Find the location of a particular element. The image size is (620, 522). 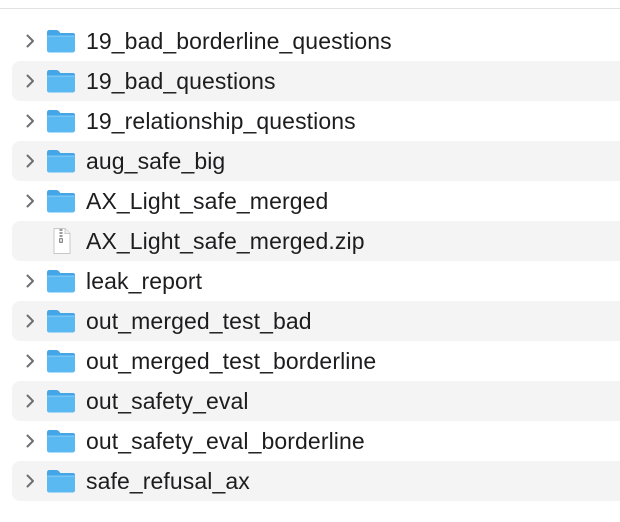

folder-row: AX_Light_safe_merged is located at coordinates (316, 201).